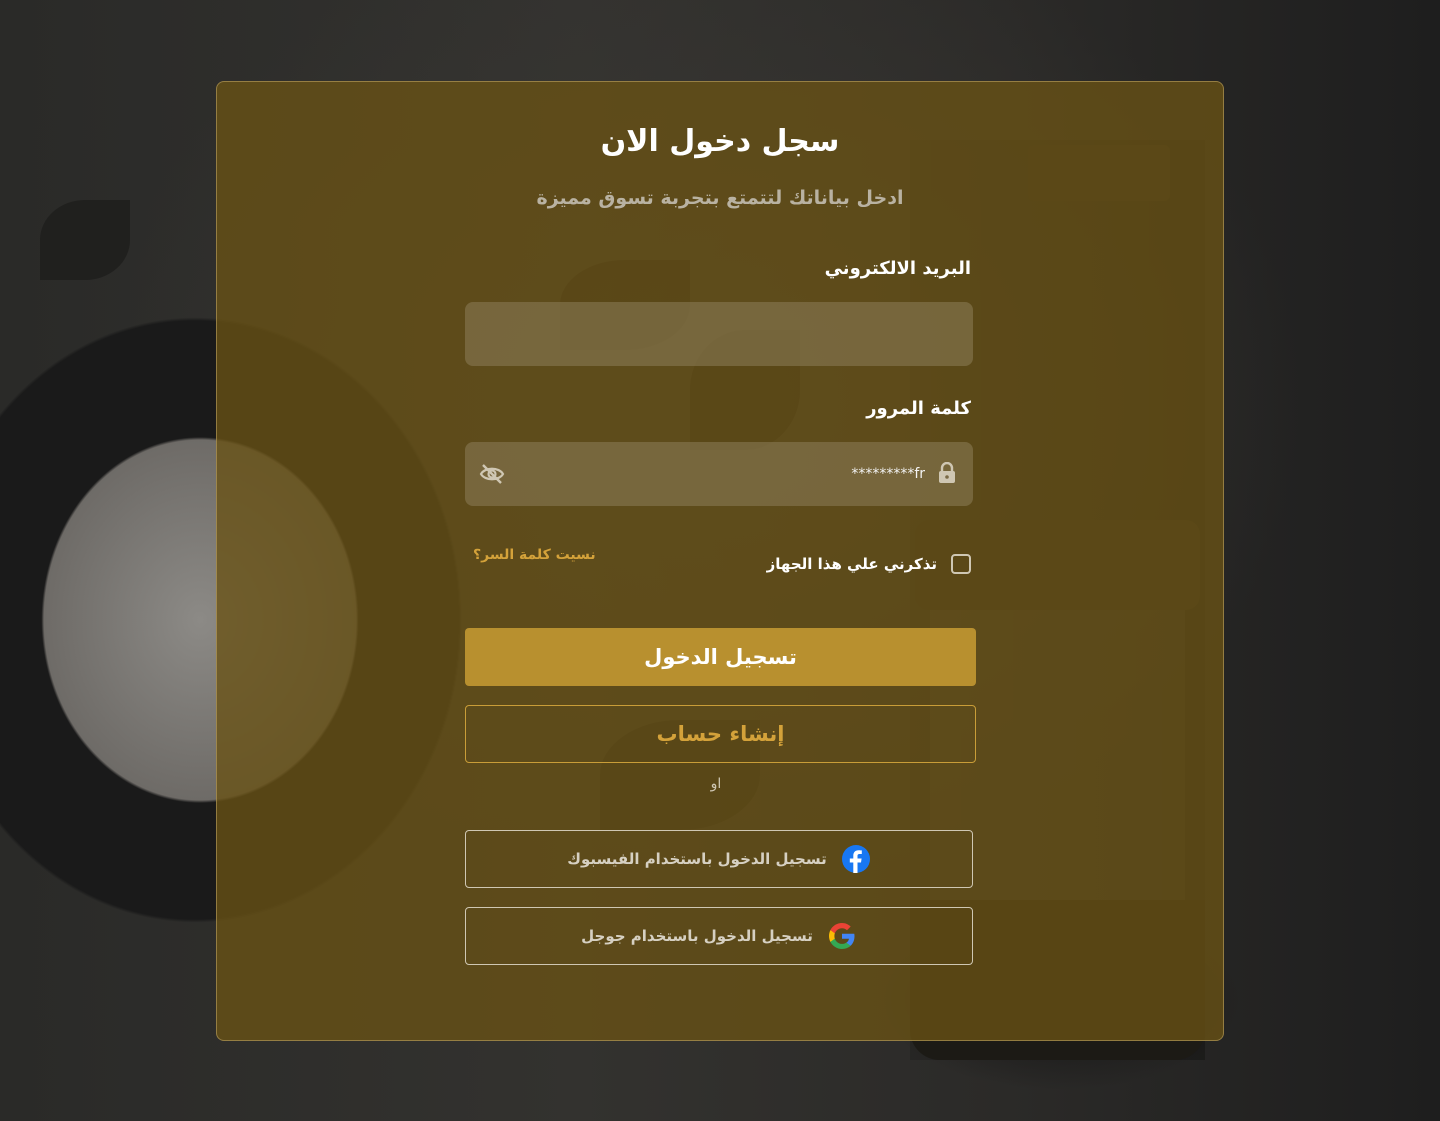 The height and width of the screenshot is (1121, 1440). What do you see at coordinates (697, 859) in the screenshot?
I see `facebook-login-label: تسجيل الدخول باستخدام الفيسبوك` at bounding box center [697, 859].